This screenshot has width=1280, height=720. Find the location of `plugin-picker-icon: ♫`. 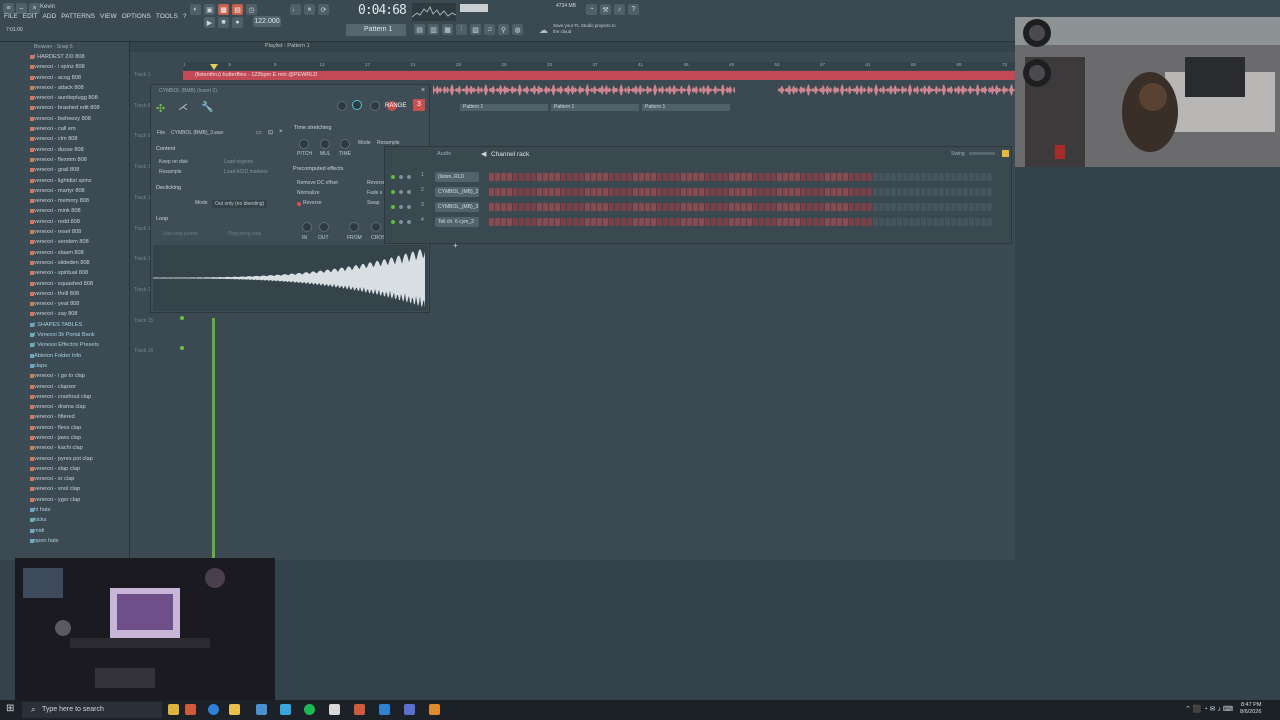

plugin-picker-icon: ♫ is located at coordinates (489, 29).